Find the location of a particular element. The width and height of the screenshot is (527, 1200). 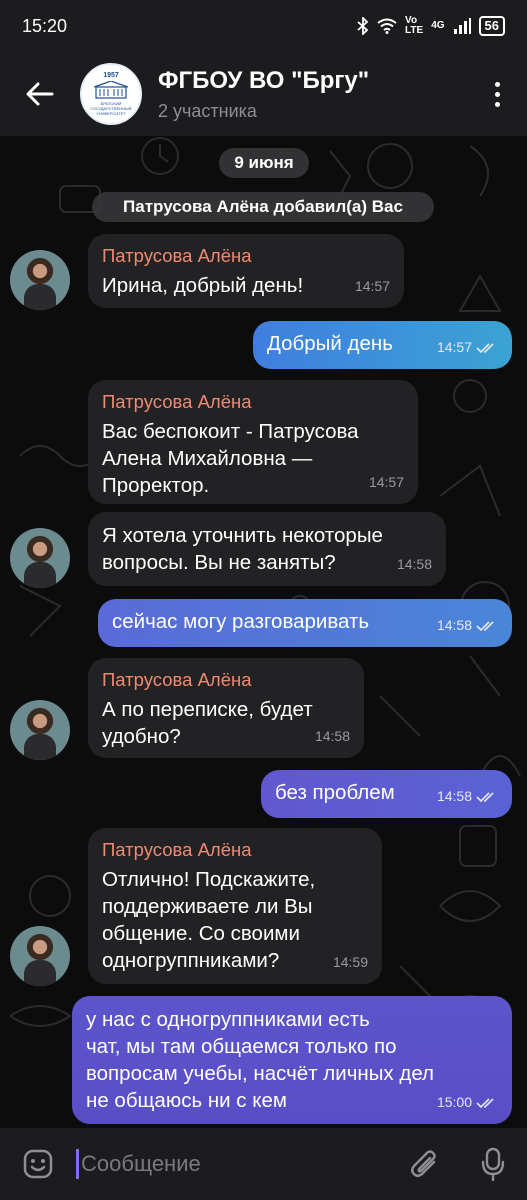

message-input: Сообщение is located at coordinates (233, 1164).